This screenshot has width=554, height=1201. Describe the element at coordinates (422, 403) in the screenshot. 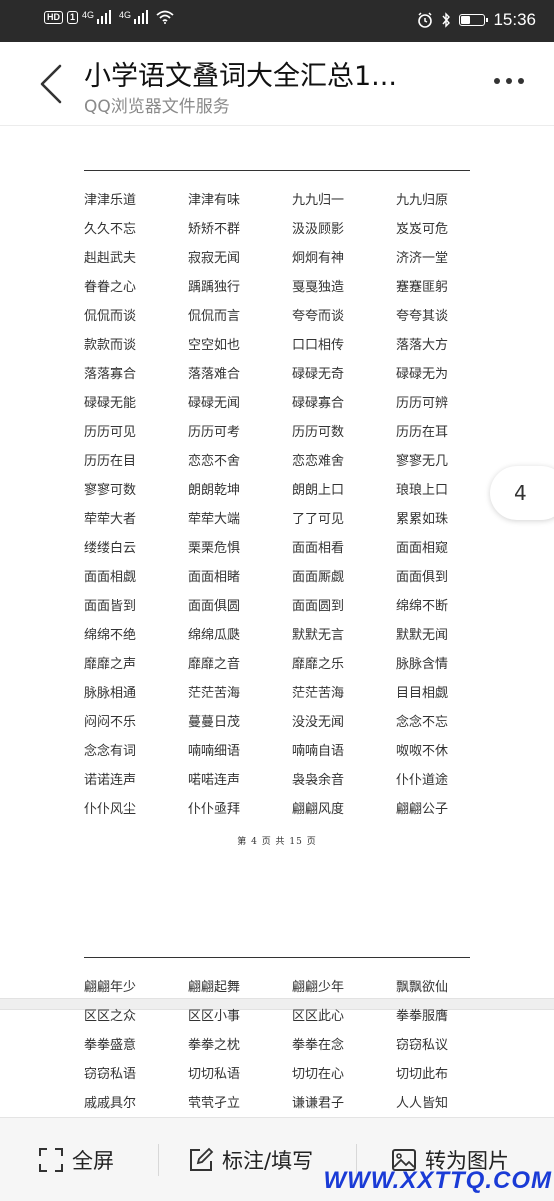

I see `word-cell: 历历可辨` at that location.